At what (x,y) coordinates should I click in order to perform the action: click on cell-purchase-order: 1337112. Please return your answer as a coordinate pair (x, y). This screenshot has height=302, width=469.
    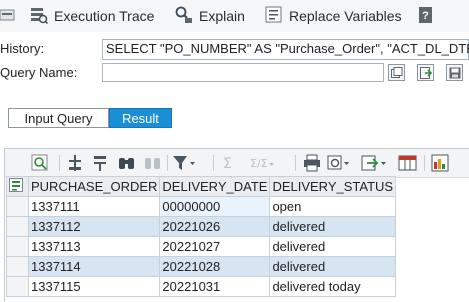
    Looking at the image, I should click on (94, 226).